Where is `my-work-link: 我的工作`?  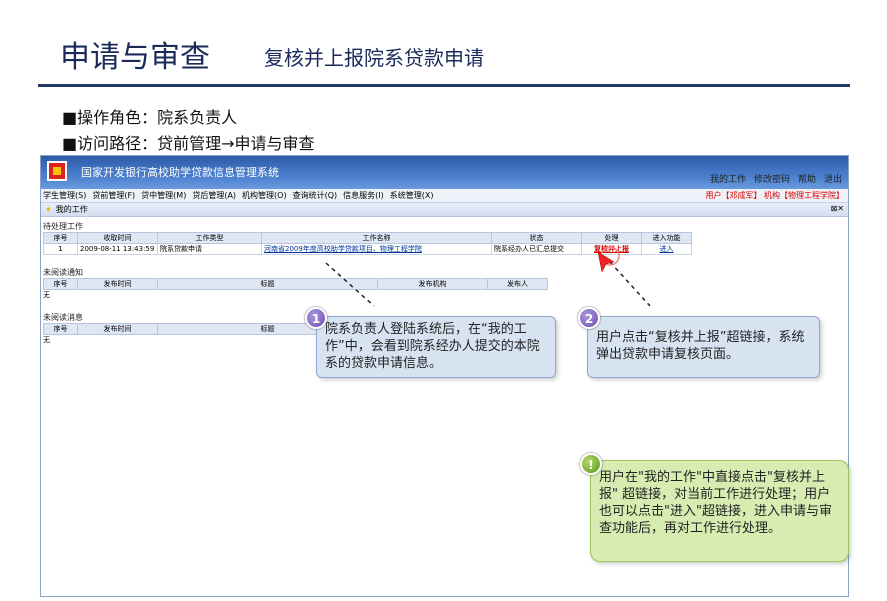 my-work-link: 我的工作 is located at coordinates (728, 178).